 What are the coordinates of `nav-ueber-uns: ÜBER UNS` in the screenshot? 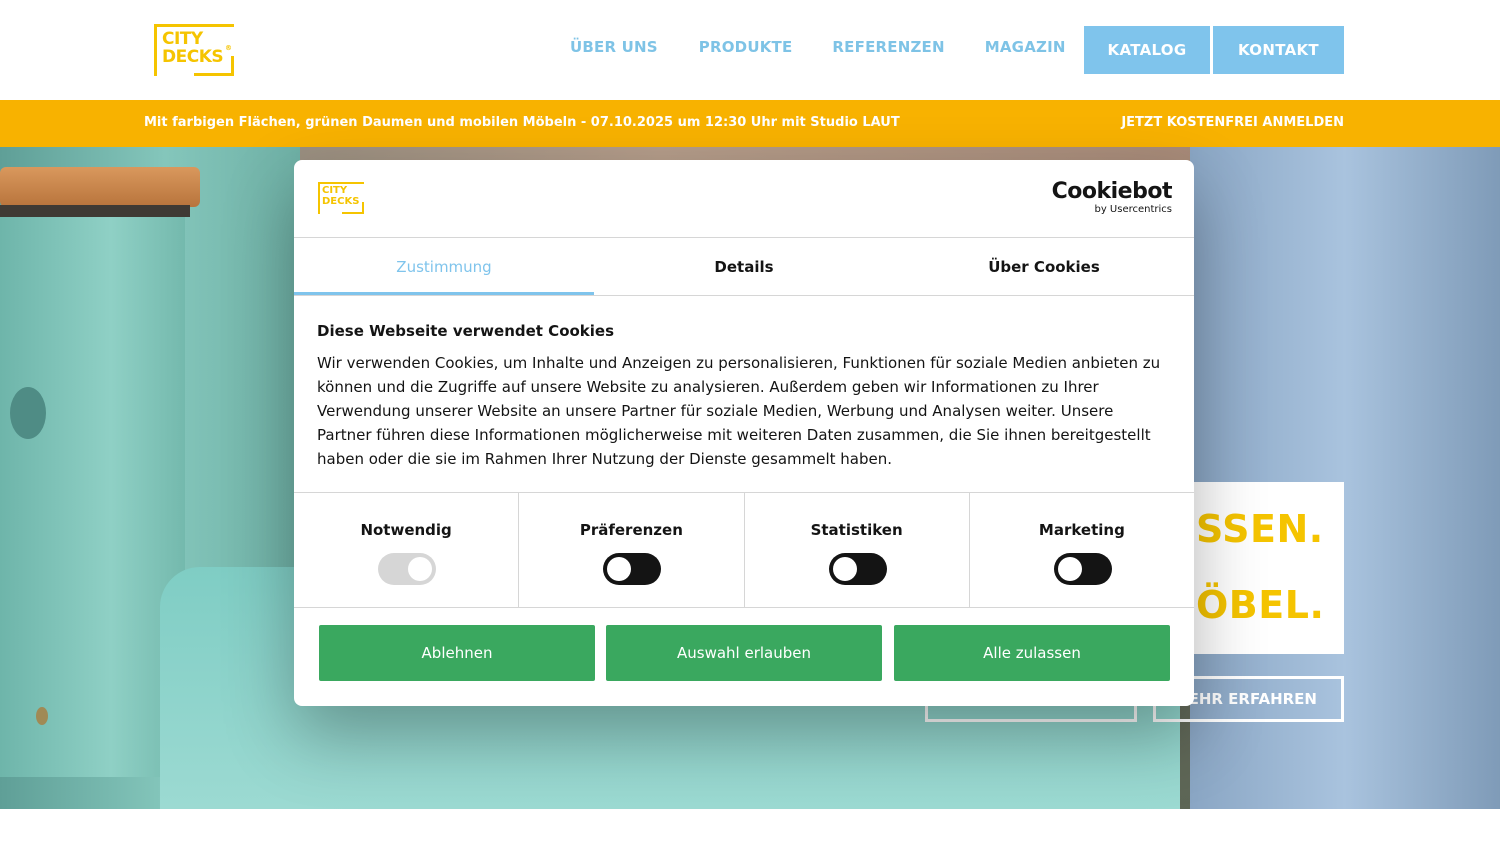 It's located at (614, 47).